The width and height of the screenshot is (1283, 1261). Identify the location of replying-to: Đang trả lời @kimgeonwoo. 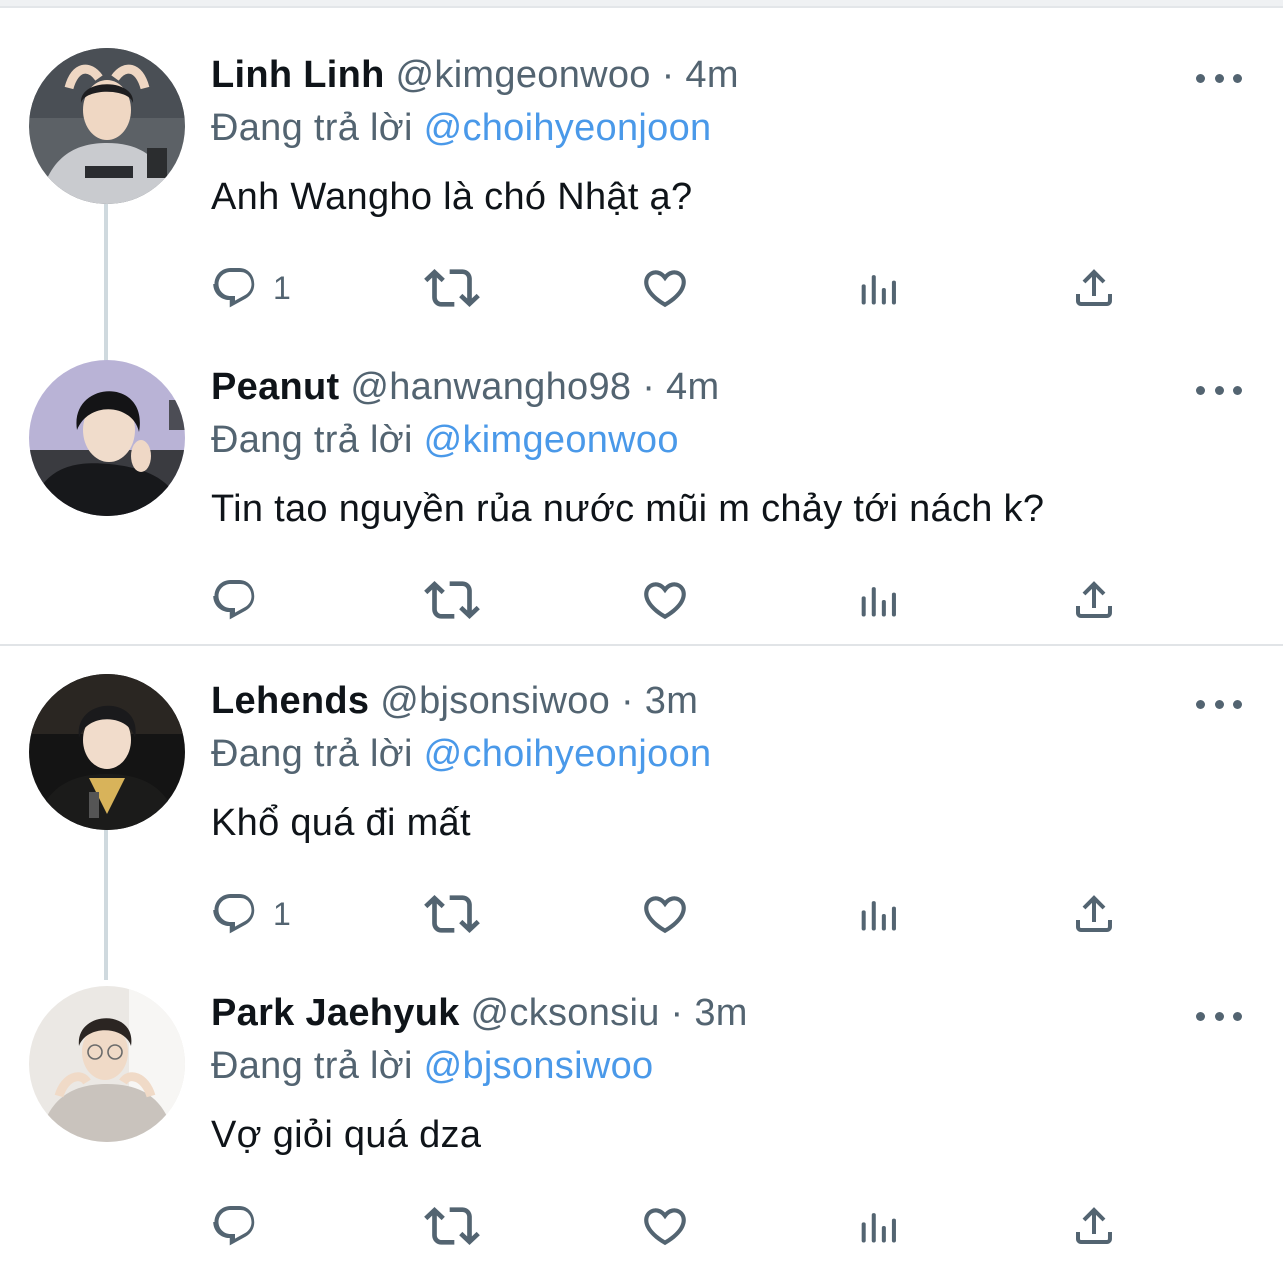
(445, 440).